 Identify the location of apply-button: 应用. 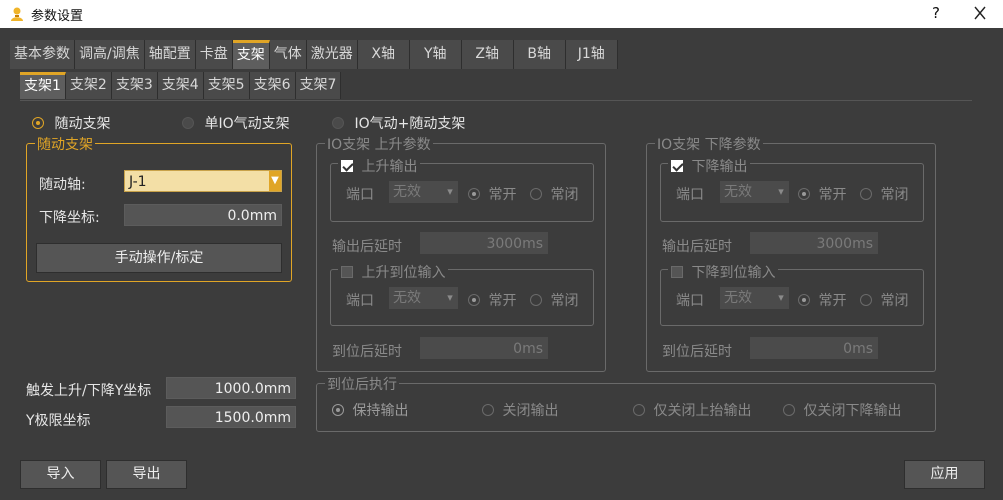
(944, 474).